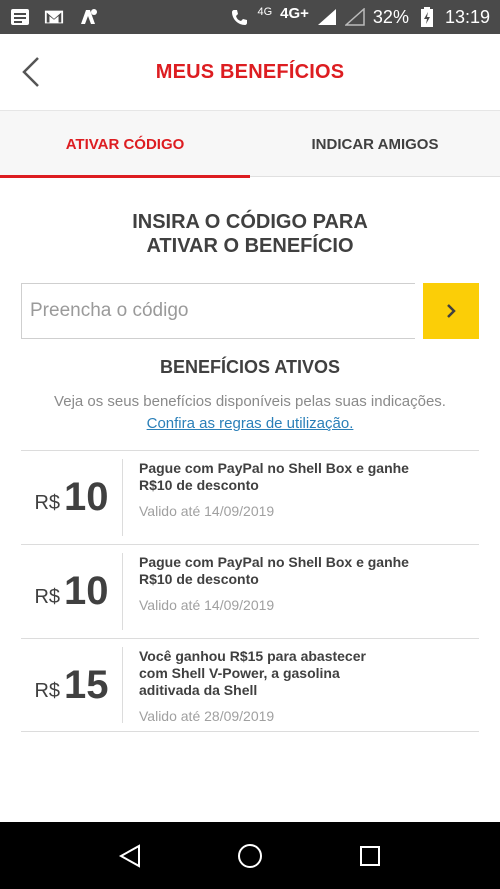 Image resolution: width=500 pixels, height=889 pixels. What do you see at coordinates (20, 17) in the screenshot?
I see `message-icon` at bounding box center [20, 17].